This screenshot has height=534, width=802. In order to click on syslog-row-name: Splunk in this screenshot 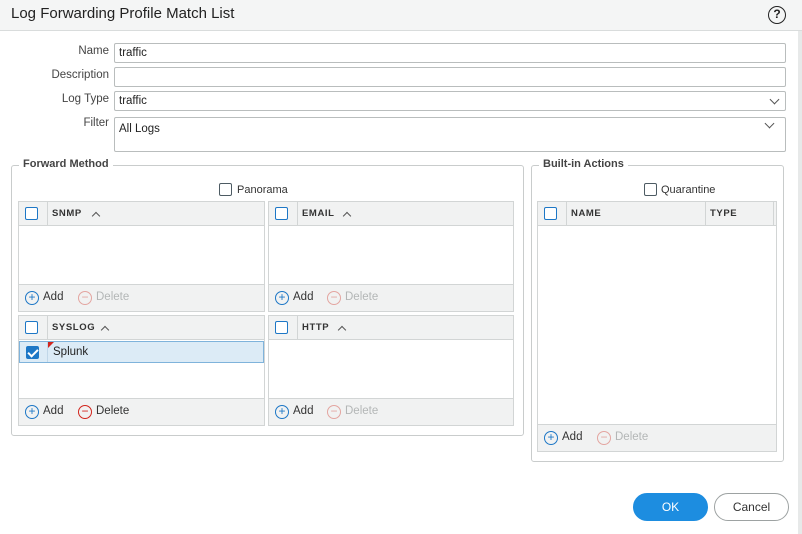, I will do `click(71, 352)`.